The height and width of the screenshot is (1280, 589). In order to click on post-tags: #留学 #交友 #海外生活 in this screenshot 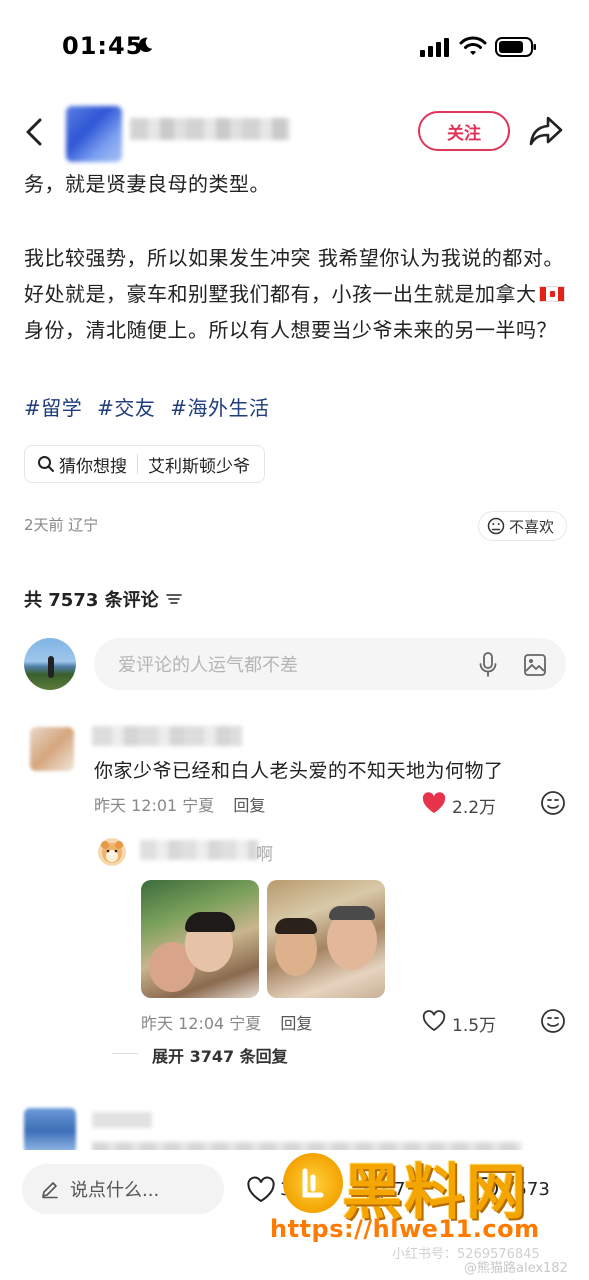, I will do `click(151, 406)`.